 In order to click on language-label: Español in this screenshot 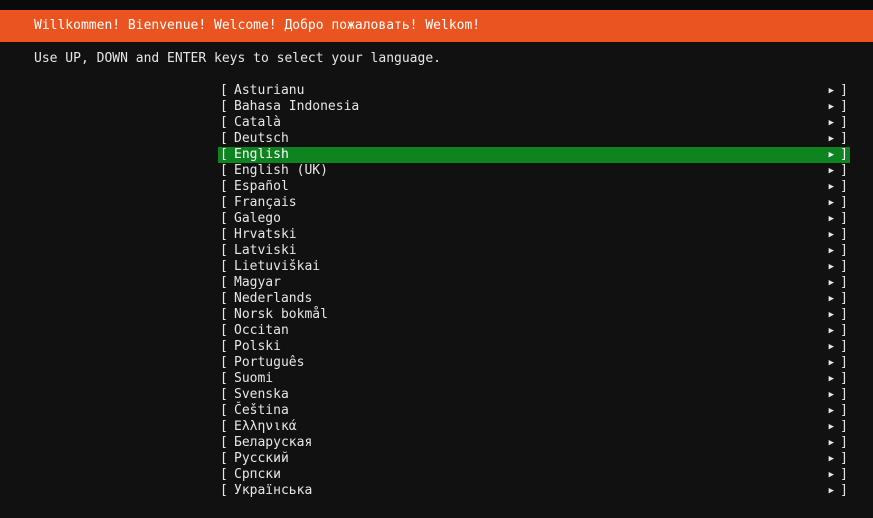, I will do `click(261, 186)`.